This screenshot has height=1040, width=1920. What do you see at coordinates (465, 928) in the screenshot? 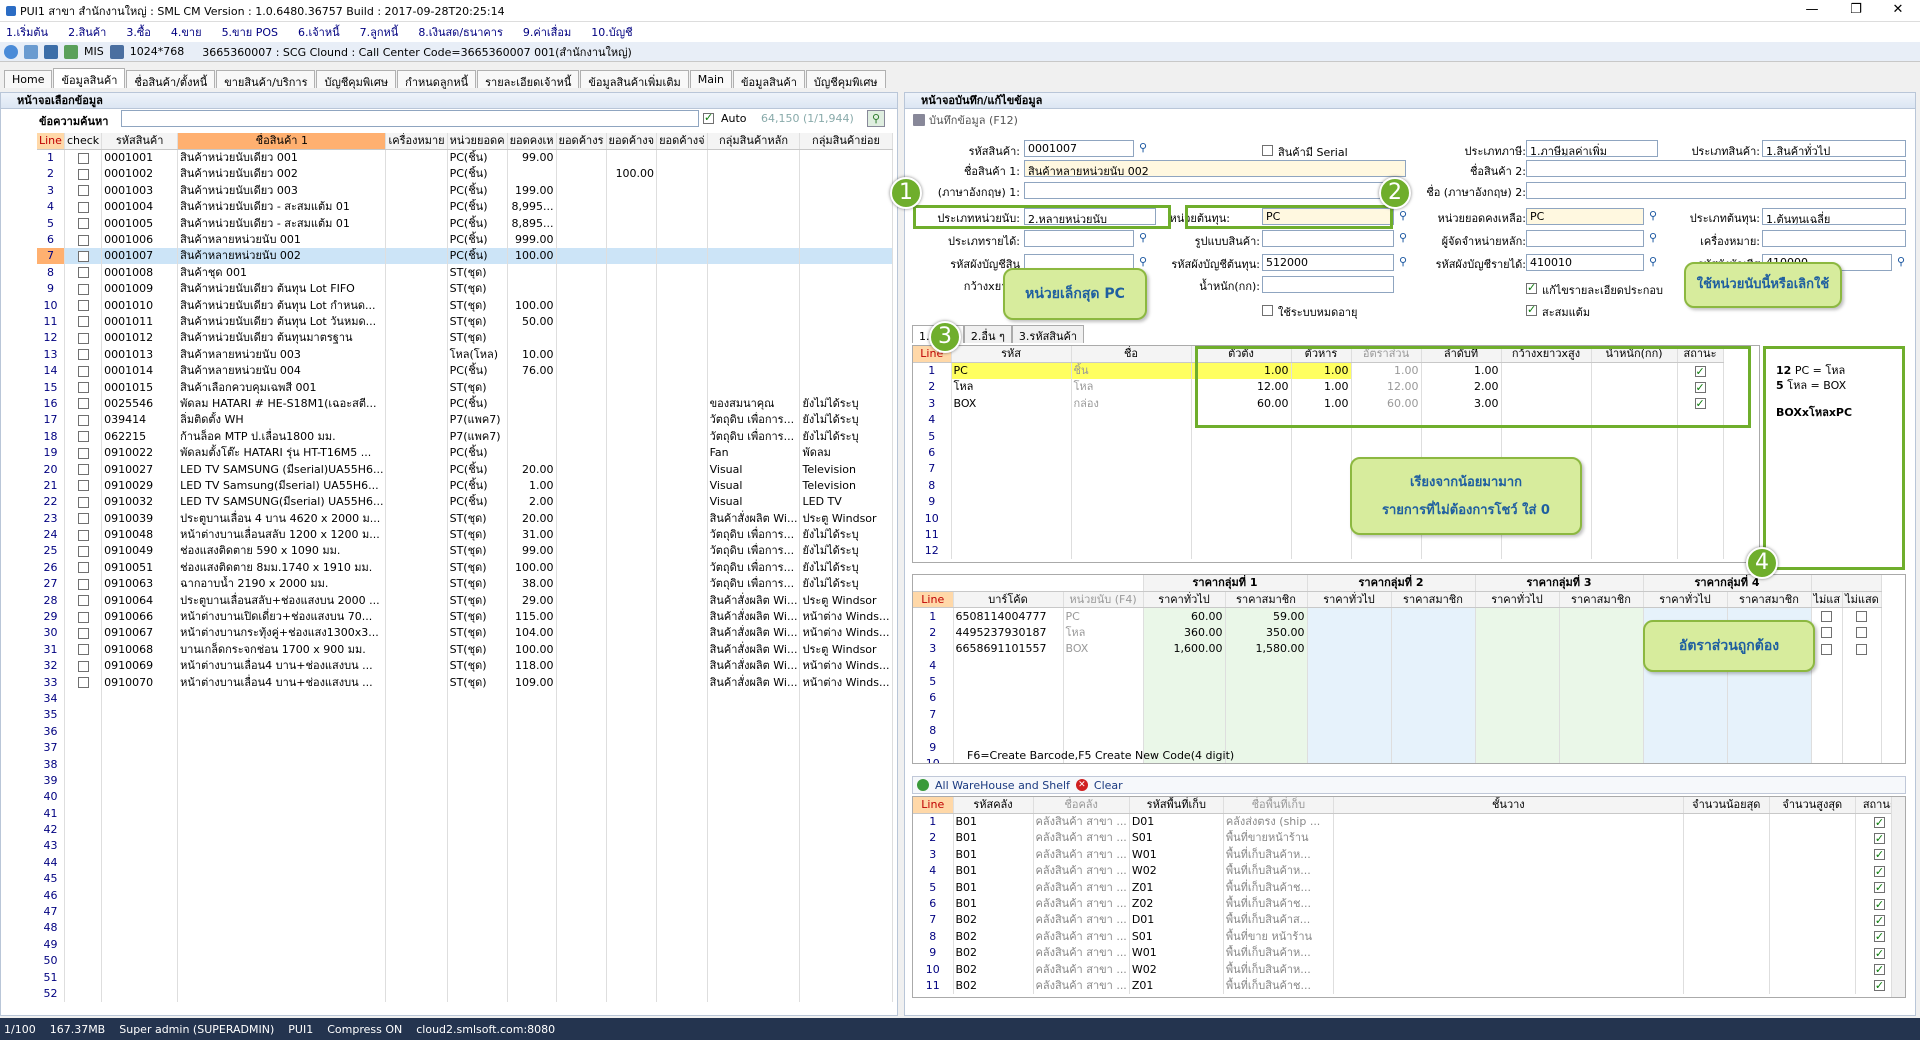
I see `table-row: 48` at bounding box center [465, 928].